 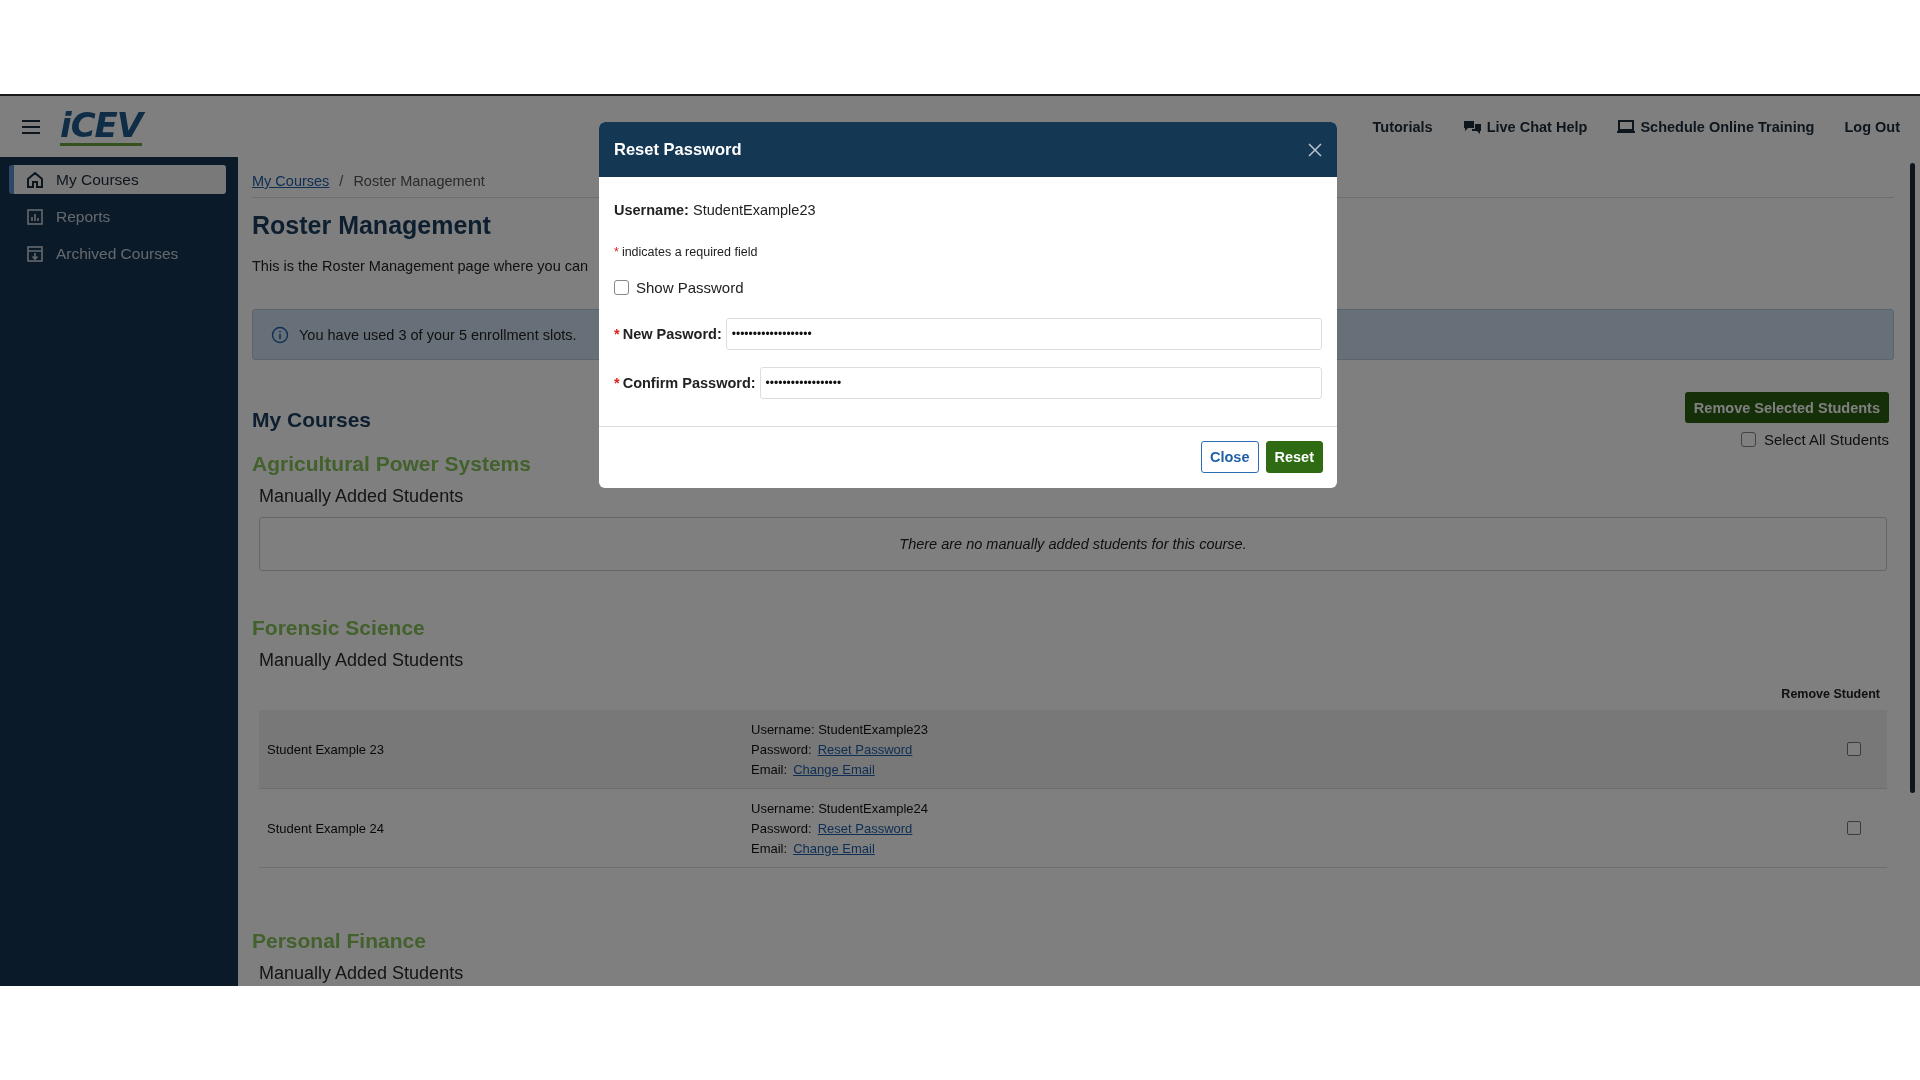 I want to click on course-title: Forensic Science, so click(x=338, y=628).